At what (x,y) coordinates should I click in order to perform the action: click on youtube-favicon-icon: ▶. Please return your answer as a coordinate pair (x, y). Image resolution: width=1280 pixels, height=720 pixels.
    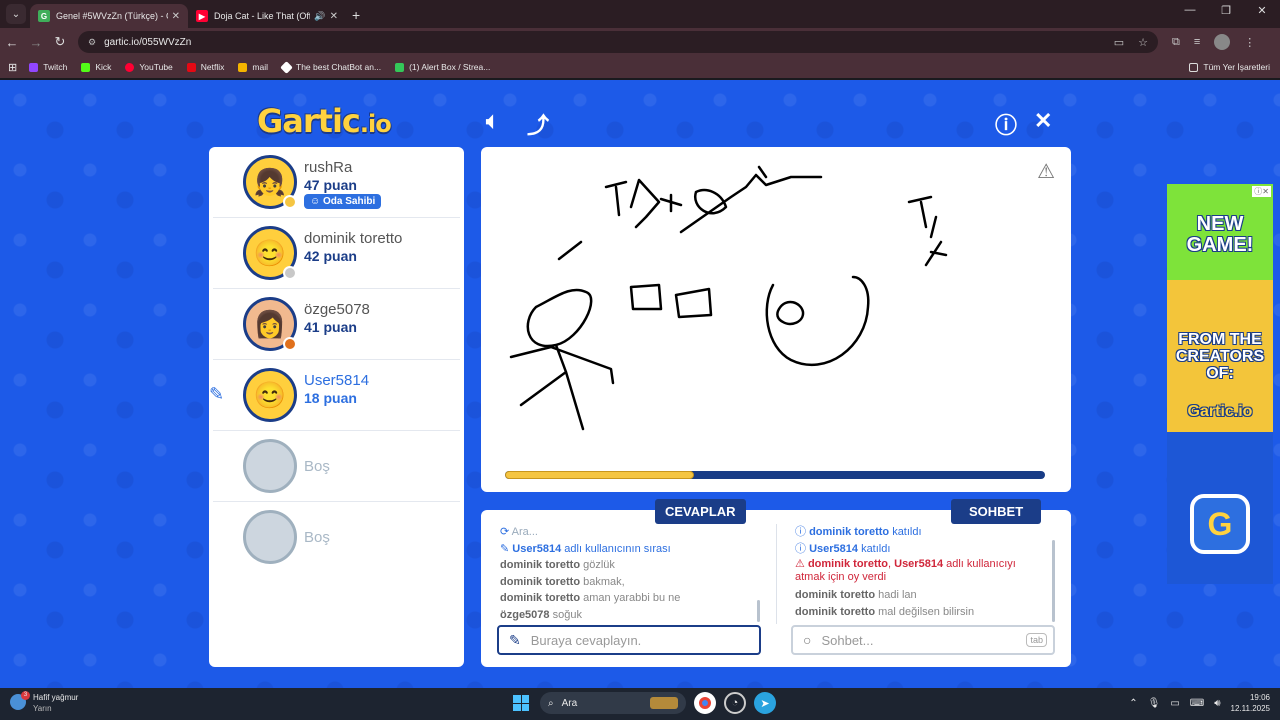
    Looking at the image, I should click on (202, 16).